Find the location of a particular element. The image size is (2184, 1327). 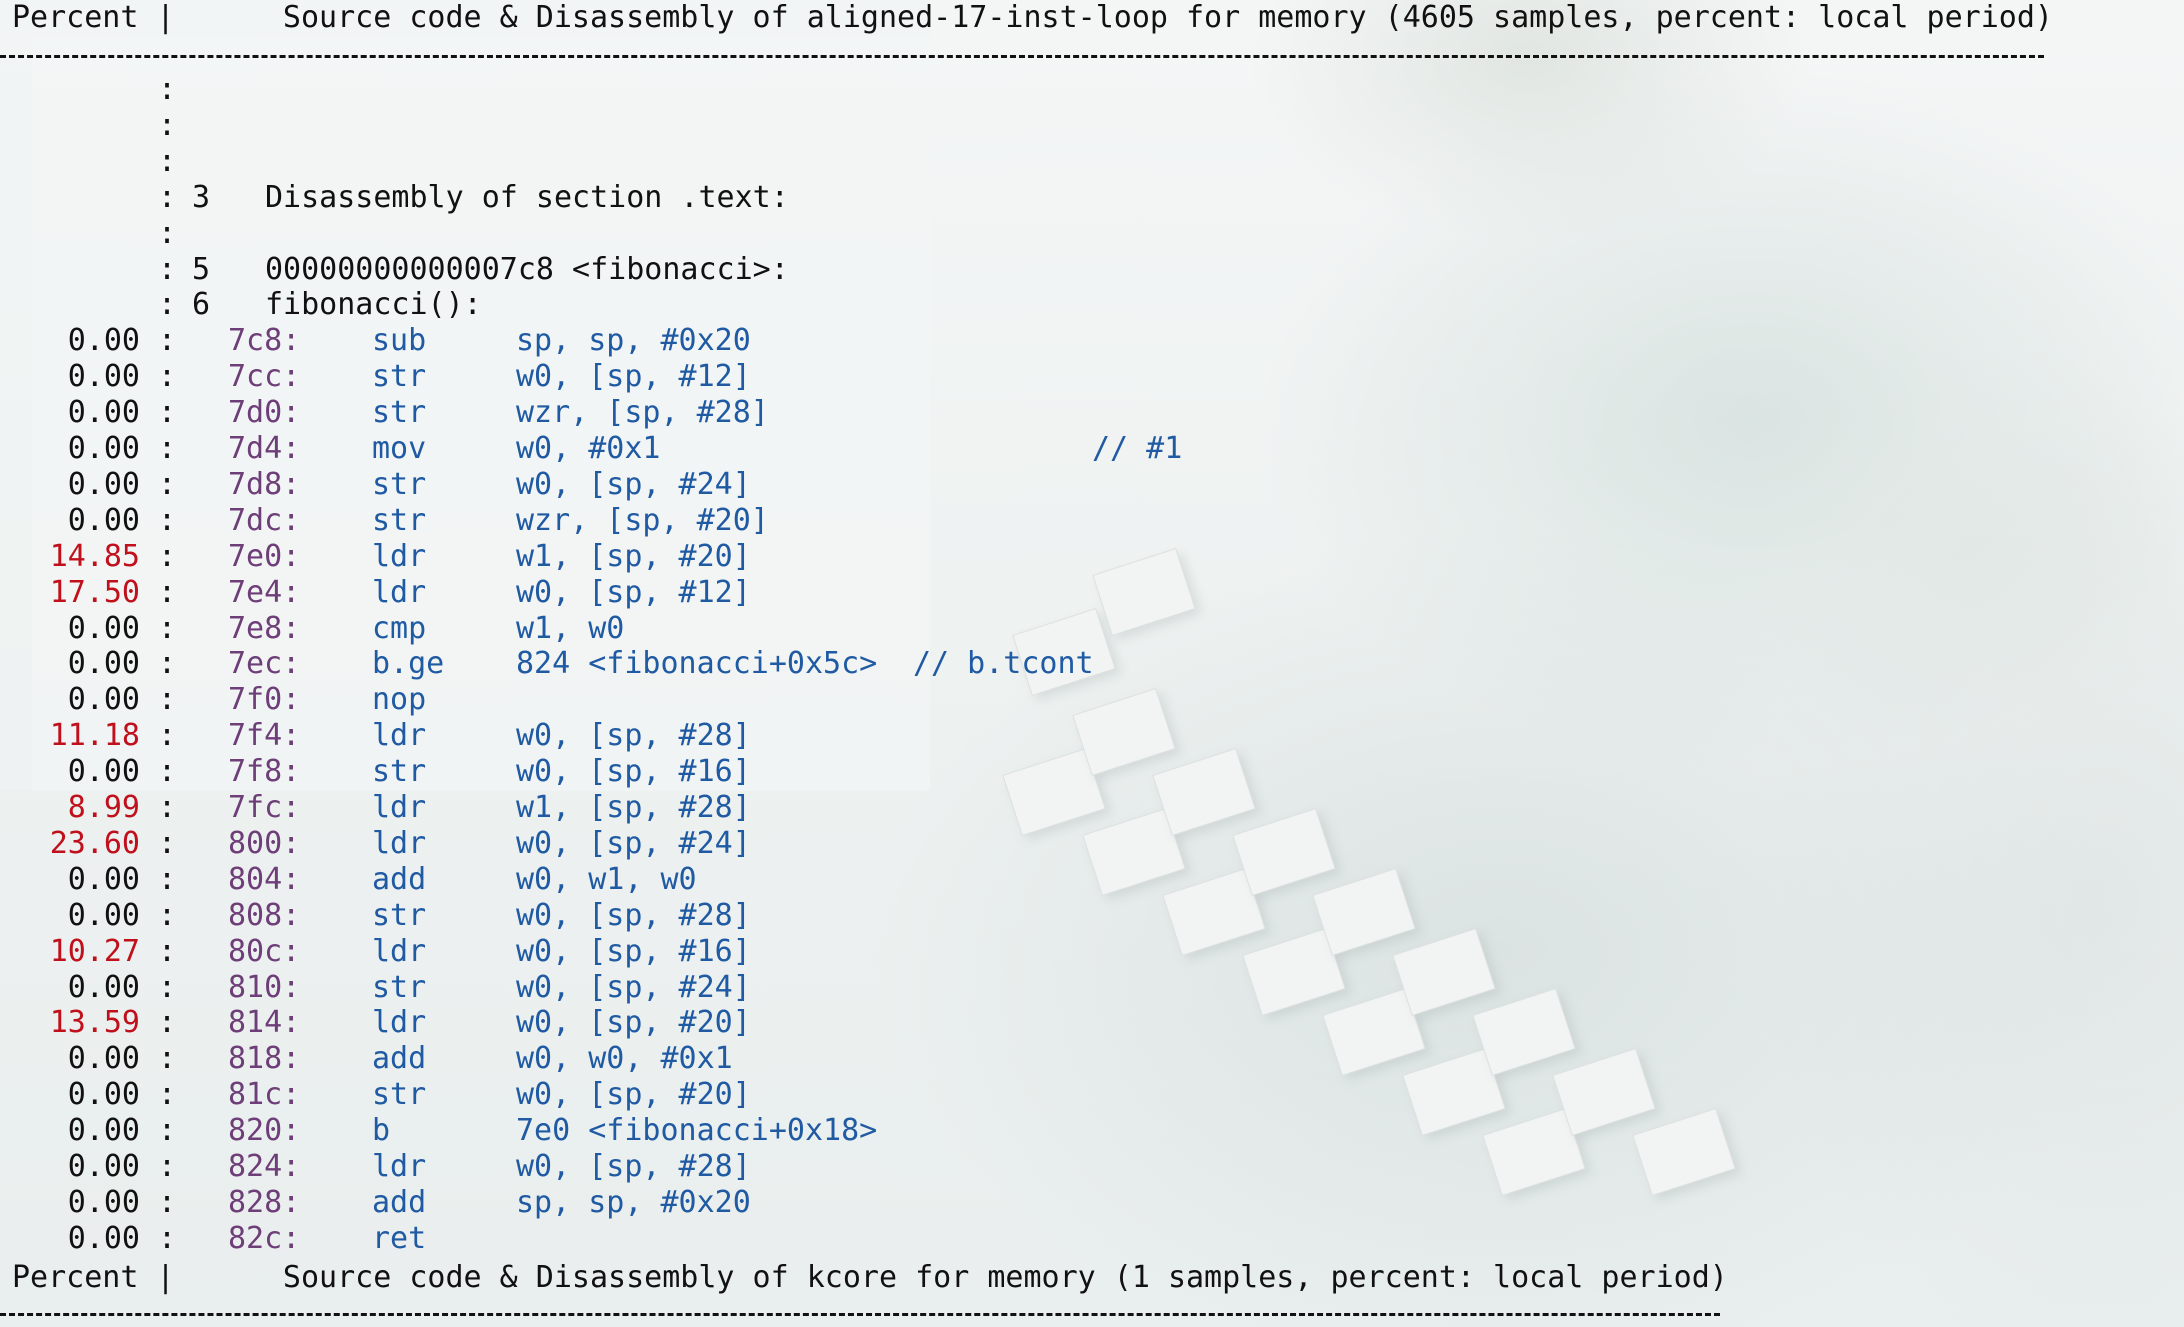

instruction-address: 82c: is located at coordinates (264, 1238).